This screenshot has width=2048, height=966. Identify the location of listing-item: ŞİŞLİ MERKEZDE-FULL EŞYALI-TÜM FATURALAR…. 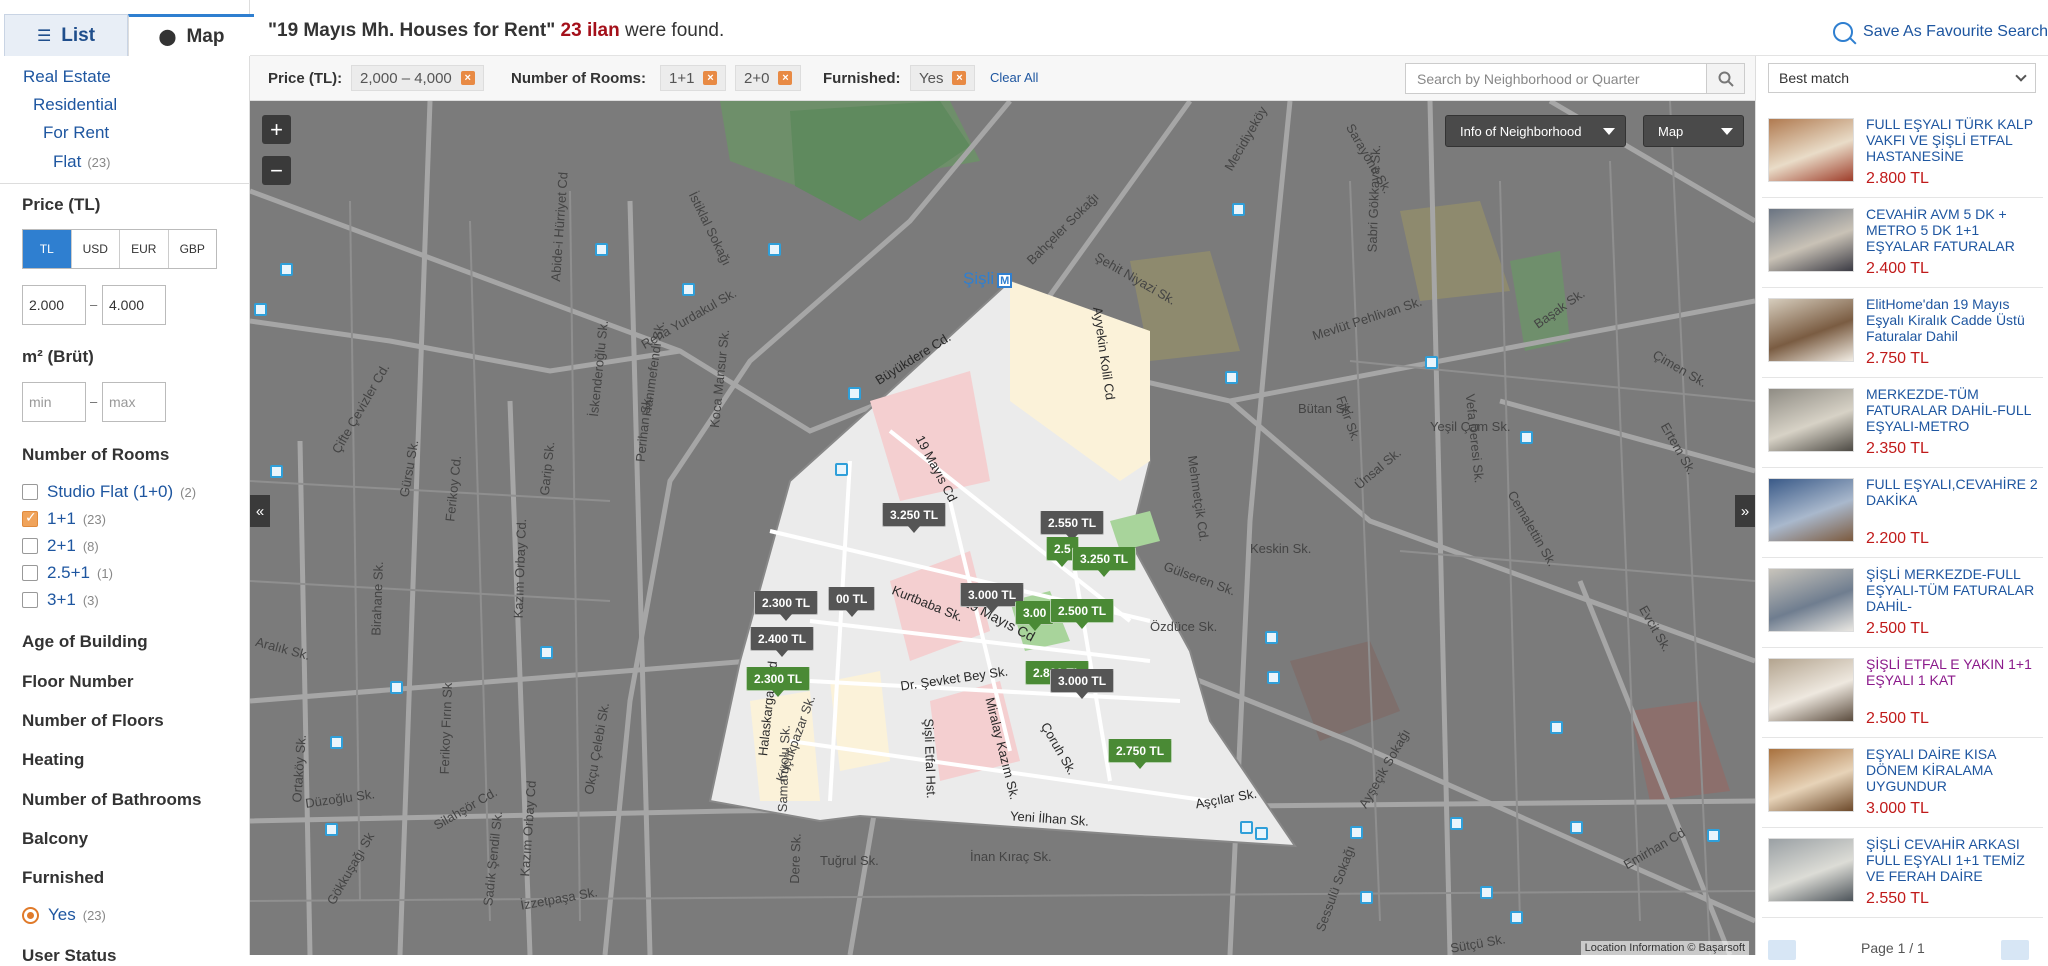
(1902, 603).